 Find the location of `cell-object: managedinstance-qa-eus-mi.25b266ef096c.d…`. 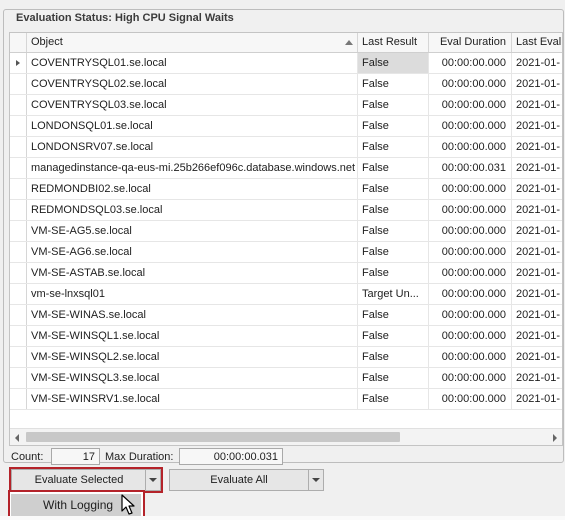

cell-object: managedinstance-qa-eus-mi.25b266ef096c.d… is located at coordinates (192, 168).